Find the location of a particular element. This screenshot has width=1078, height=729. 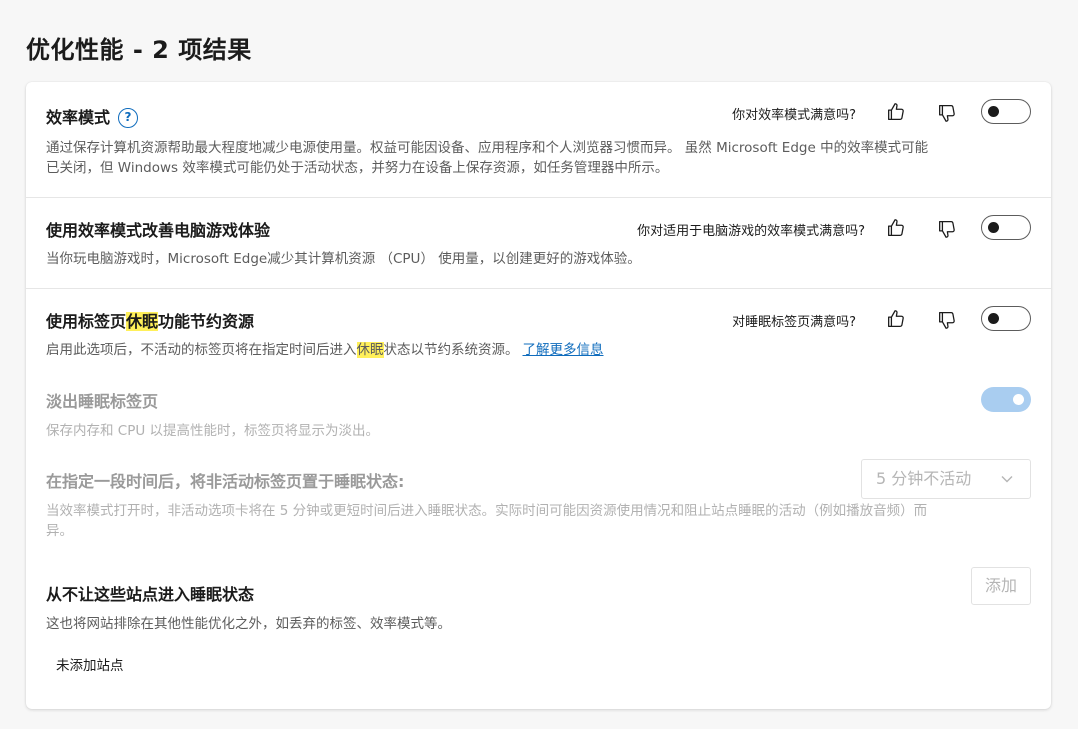

gaming-feedback-question: 你对适用于电脑游戏的效率模式满意吗? is located at coordinates (751, 231).